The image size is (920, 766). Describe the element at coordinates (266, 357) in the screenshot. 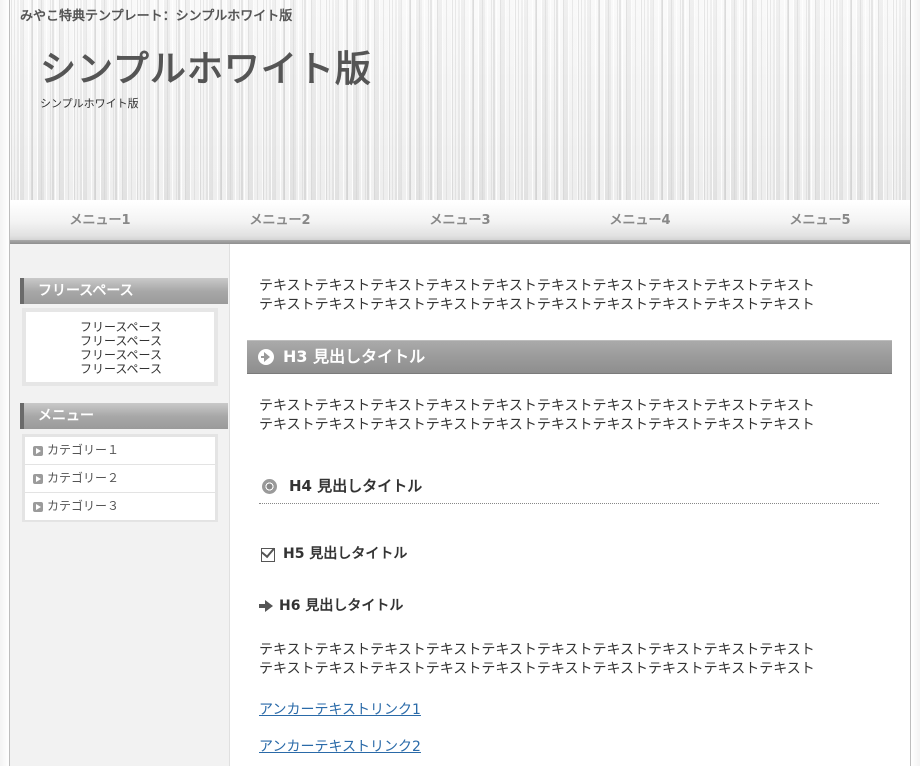

I see `arrow-circle-icon` at that location.